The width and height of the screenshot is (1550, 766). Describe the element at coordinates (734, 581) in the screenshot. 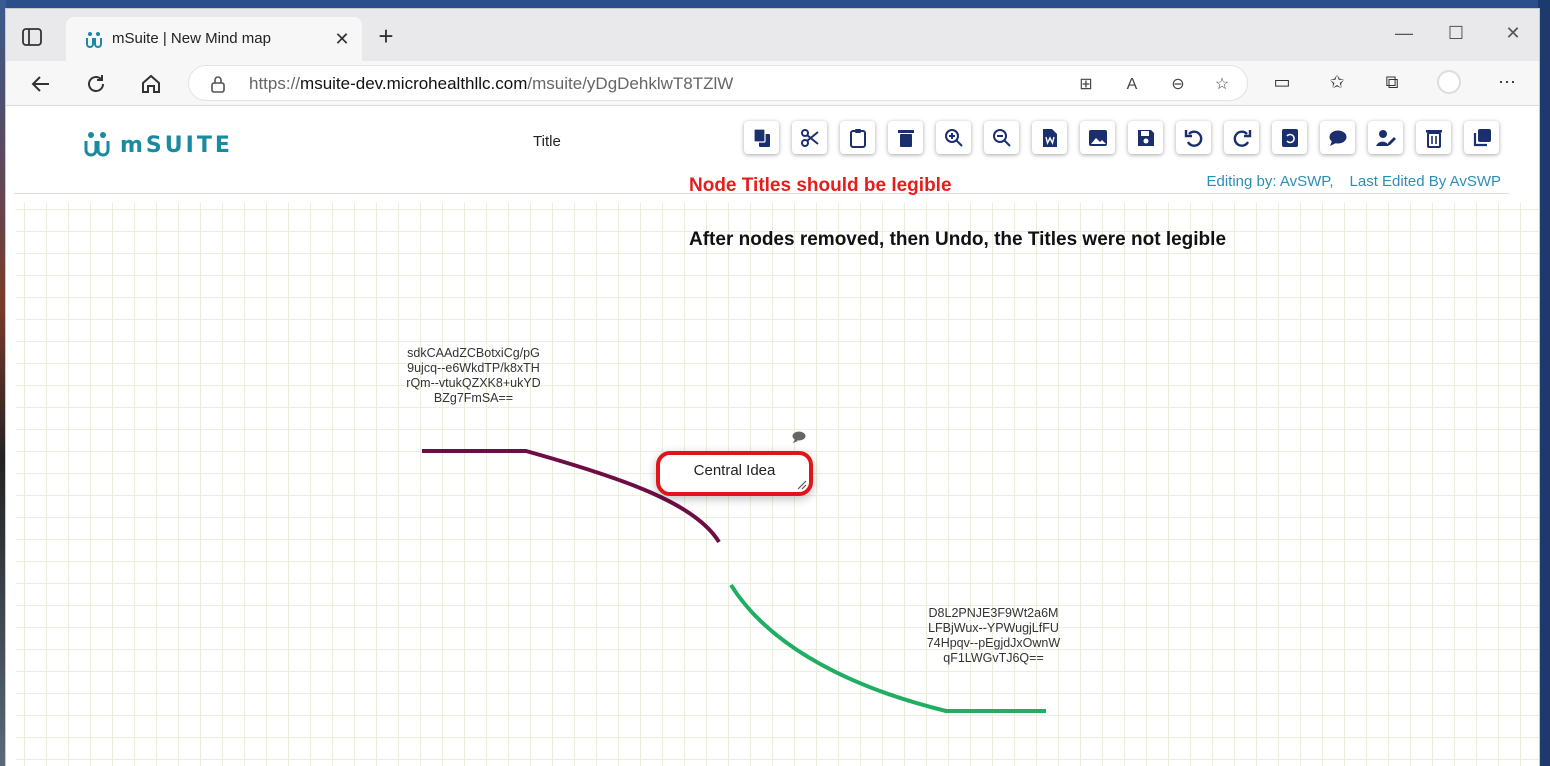

I see `mind-map-links` at that location.